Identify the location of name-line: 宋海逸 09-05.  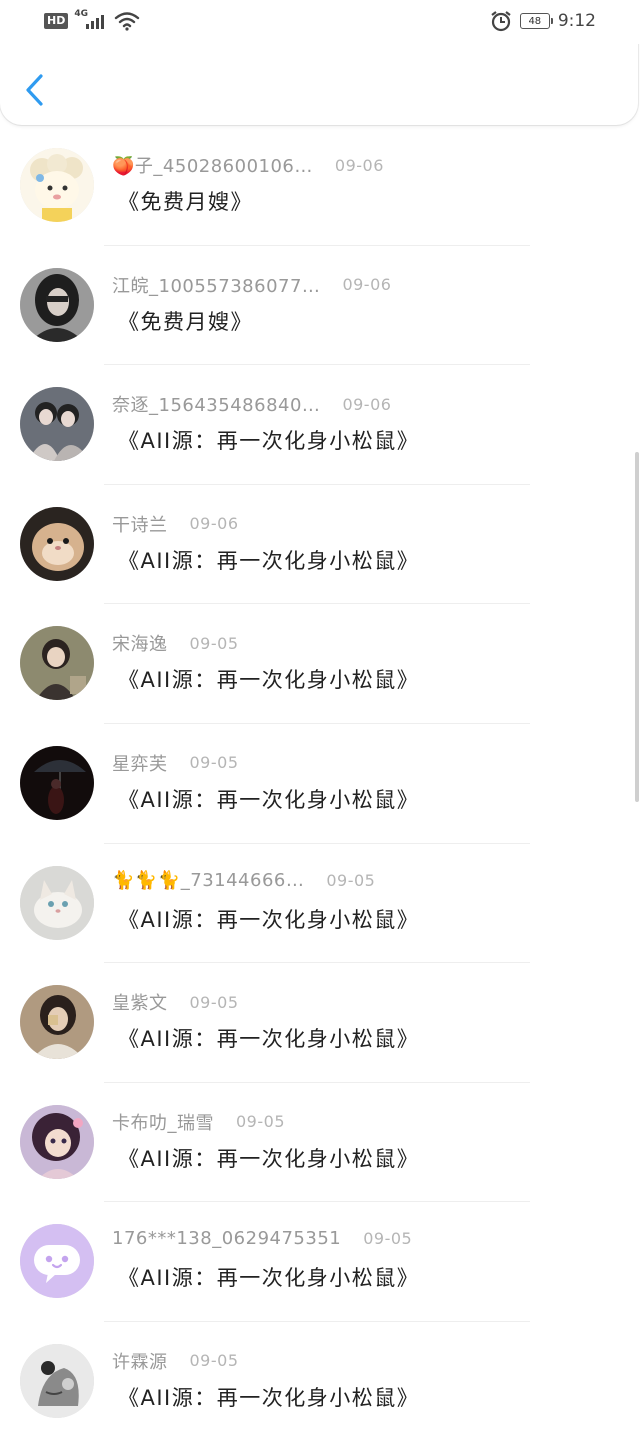
(175, 643).